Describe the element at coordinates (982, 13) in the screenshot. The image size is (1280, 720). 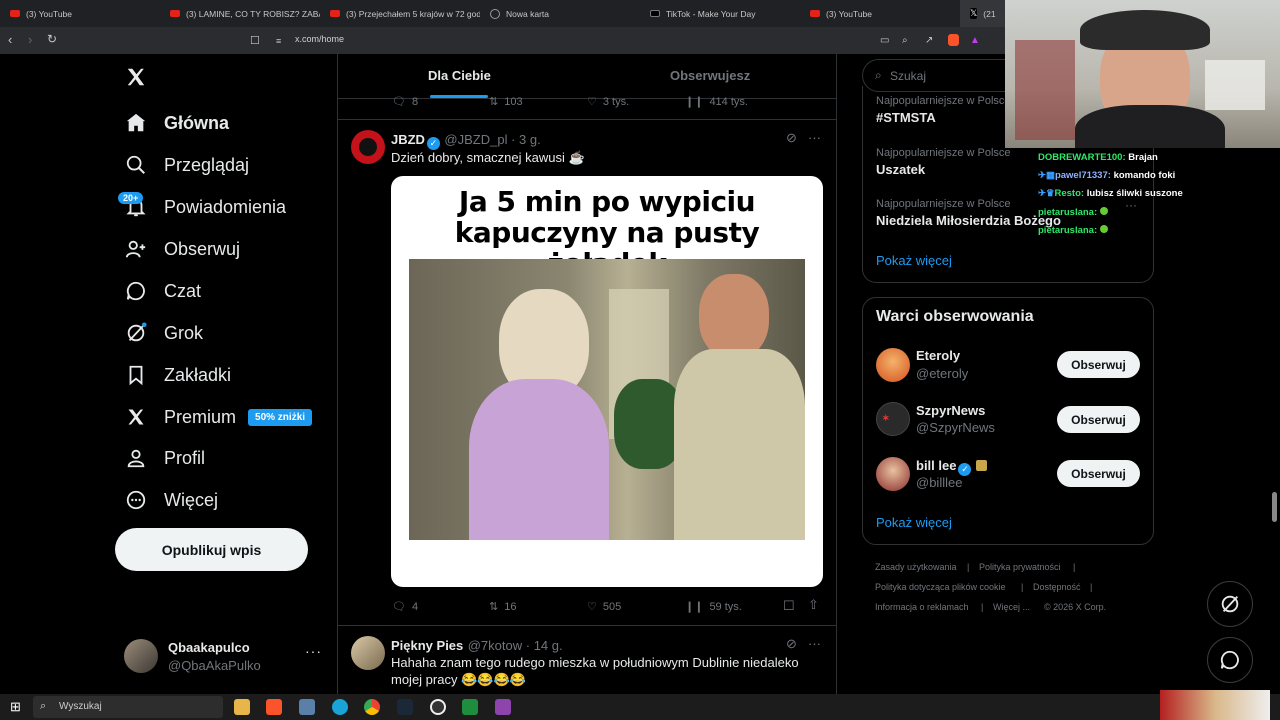
I see `browser-tab-active: 𝕏 (21` at that location.